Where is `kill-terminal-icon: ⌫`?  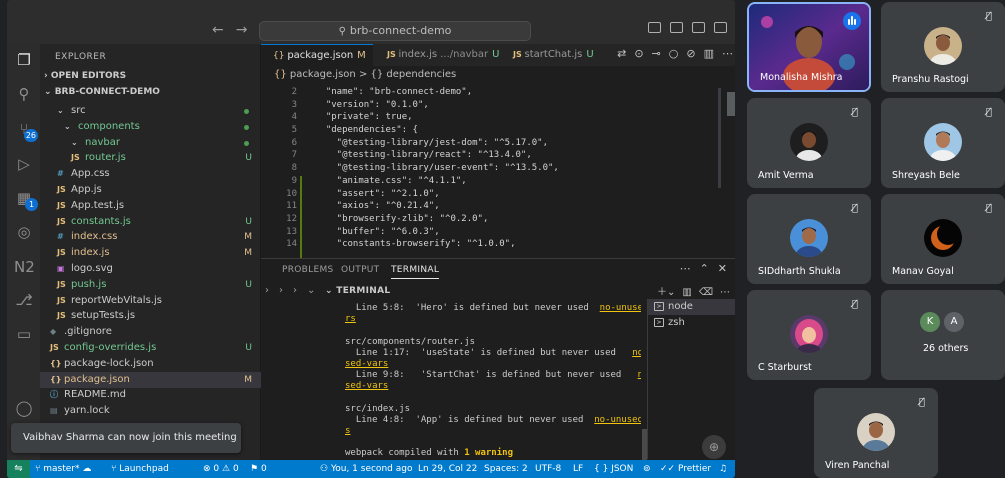 kill-terminal-icon: ⌫ is located at coordinates (706, 292).